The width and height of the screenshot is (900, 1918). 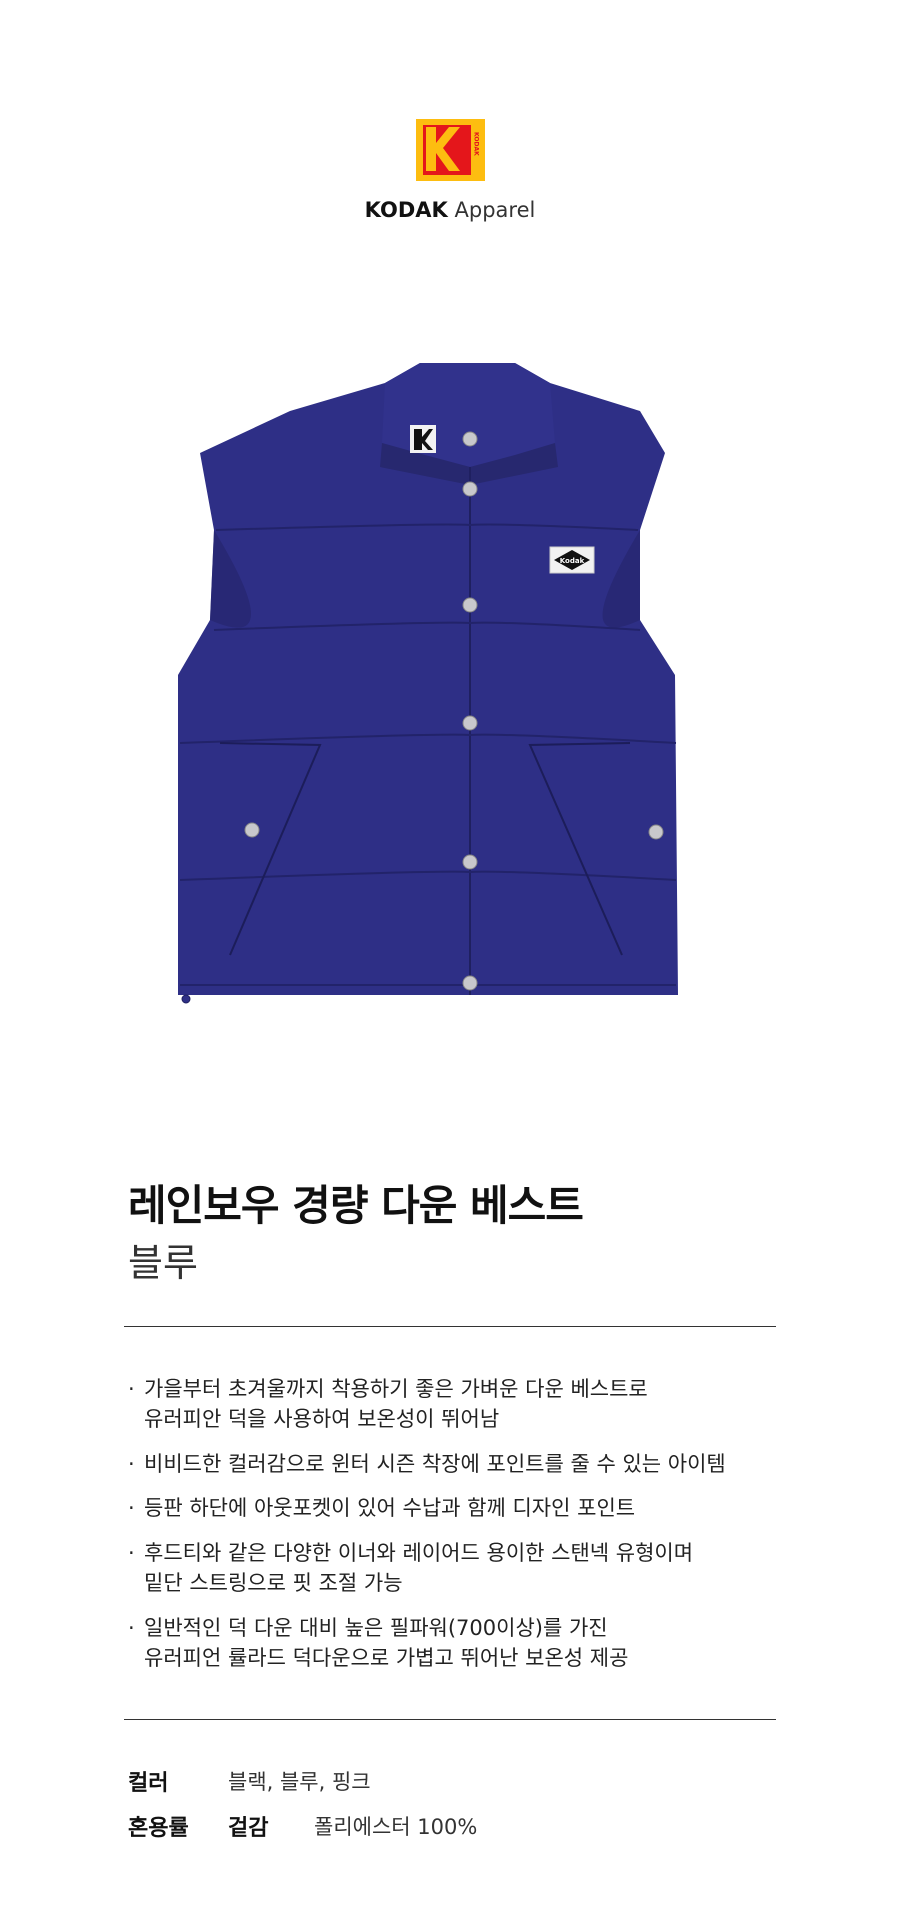 What do you see at coordinates (148, 1783) in the screenshot?
I see `spec-color-label: 컬러` at bounding box center [148, 1783].